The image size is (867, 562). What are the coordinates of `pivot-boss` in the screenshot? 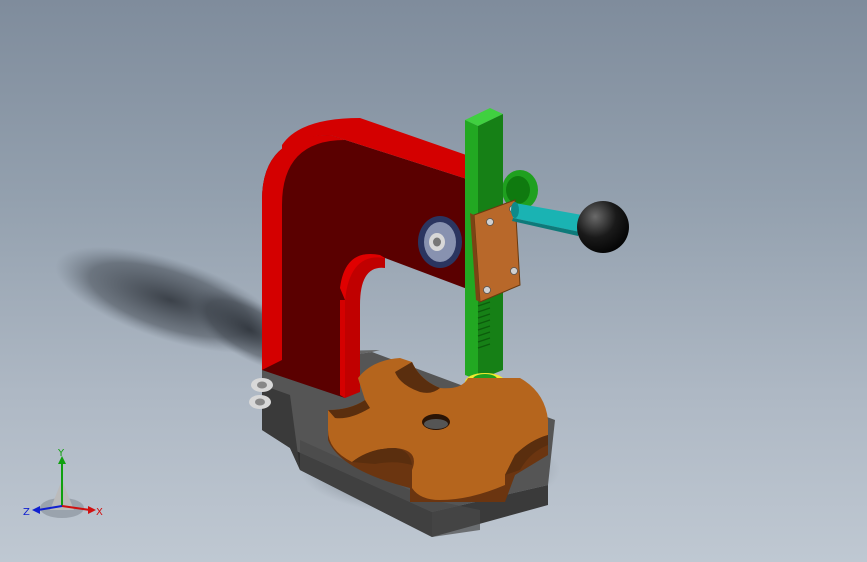 It's located at (440, 242).